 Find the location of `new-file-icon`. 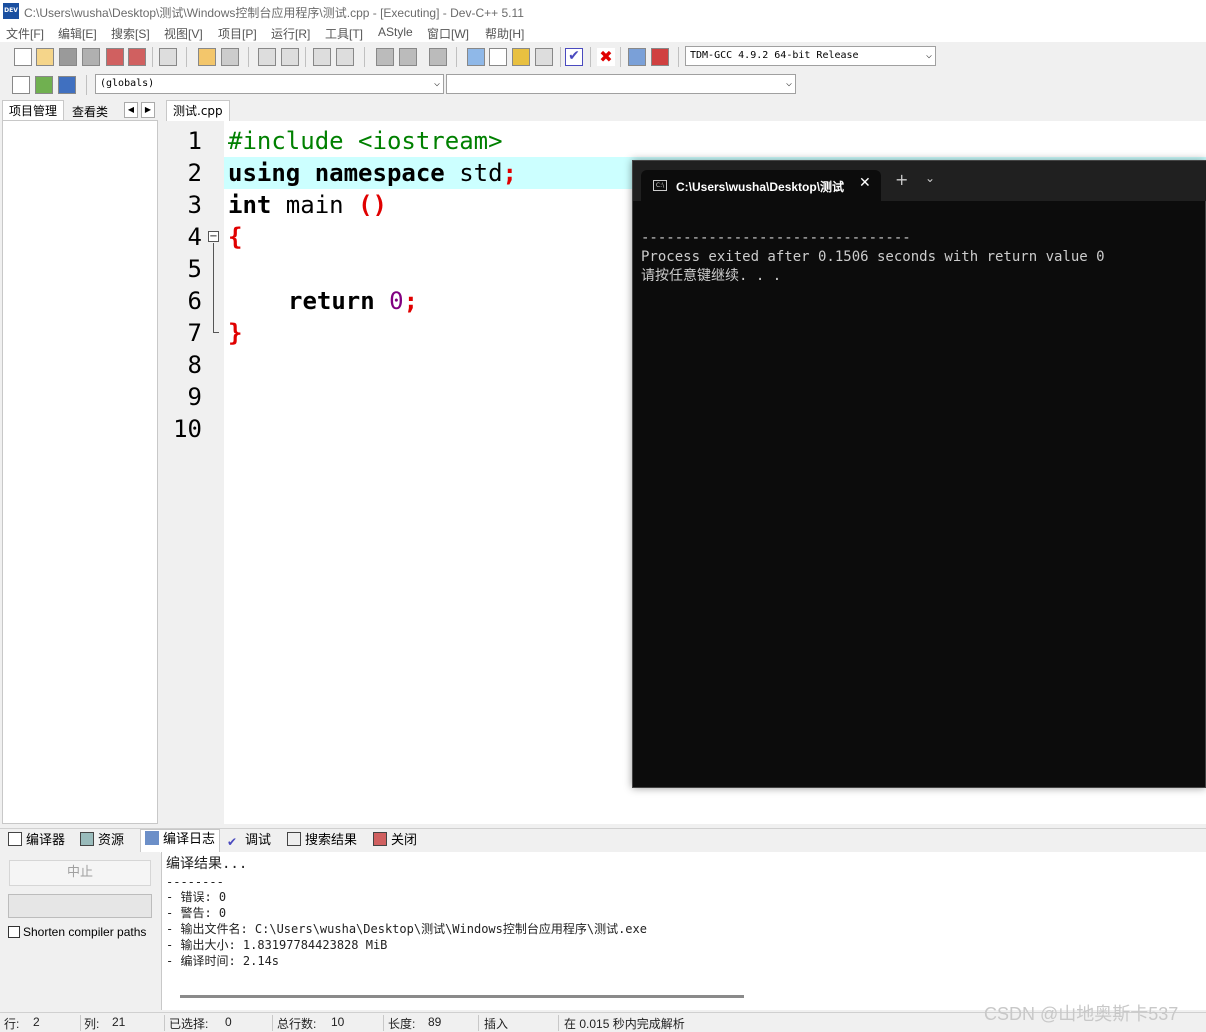

new-file-icon is located at coordinates (23, 57).